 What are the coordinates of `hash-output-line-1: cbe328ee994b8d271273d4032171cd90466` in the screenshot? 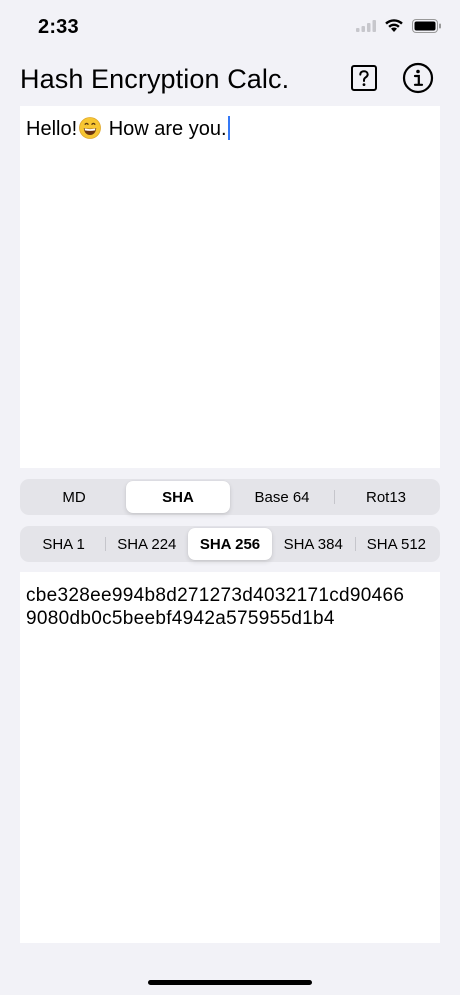 It's located at (215, 595).